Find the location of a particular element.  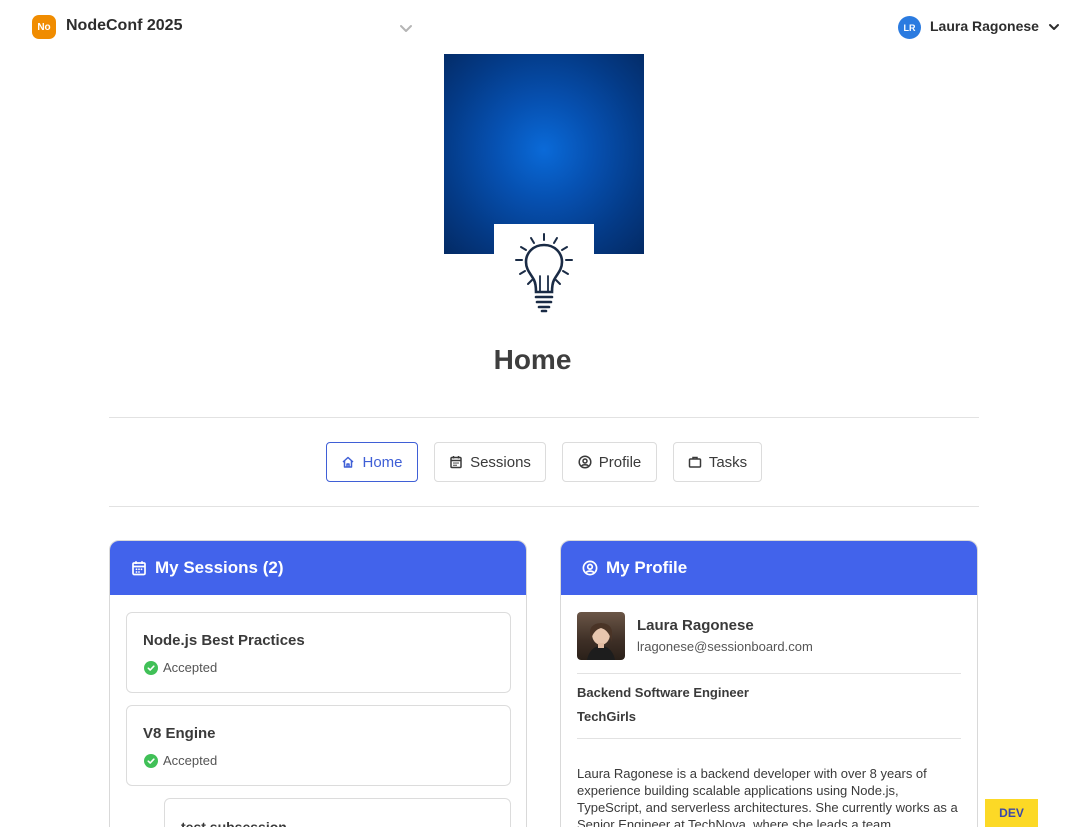

session-title: Node.js Best Practices is located at coordinates (224, 640).